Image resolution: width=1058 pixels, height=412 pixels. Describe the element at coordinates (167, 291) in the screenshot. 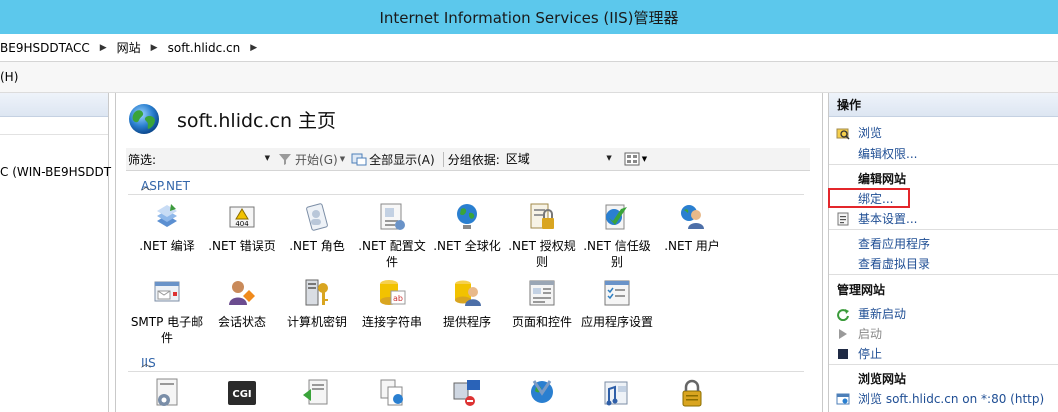

I see `smtp-email-icon` at that location.